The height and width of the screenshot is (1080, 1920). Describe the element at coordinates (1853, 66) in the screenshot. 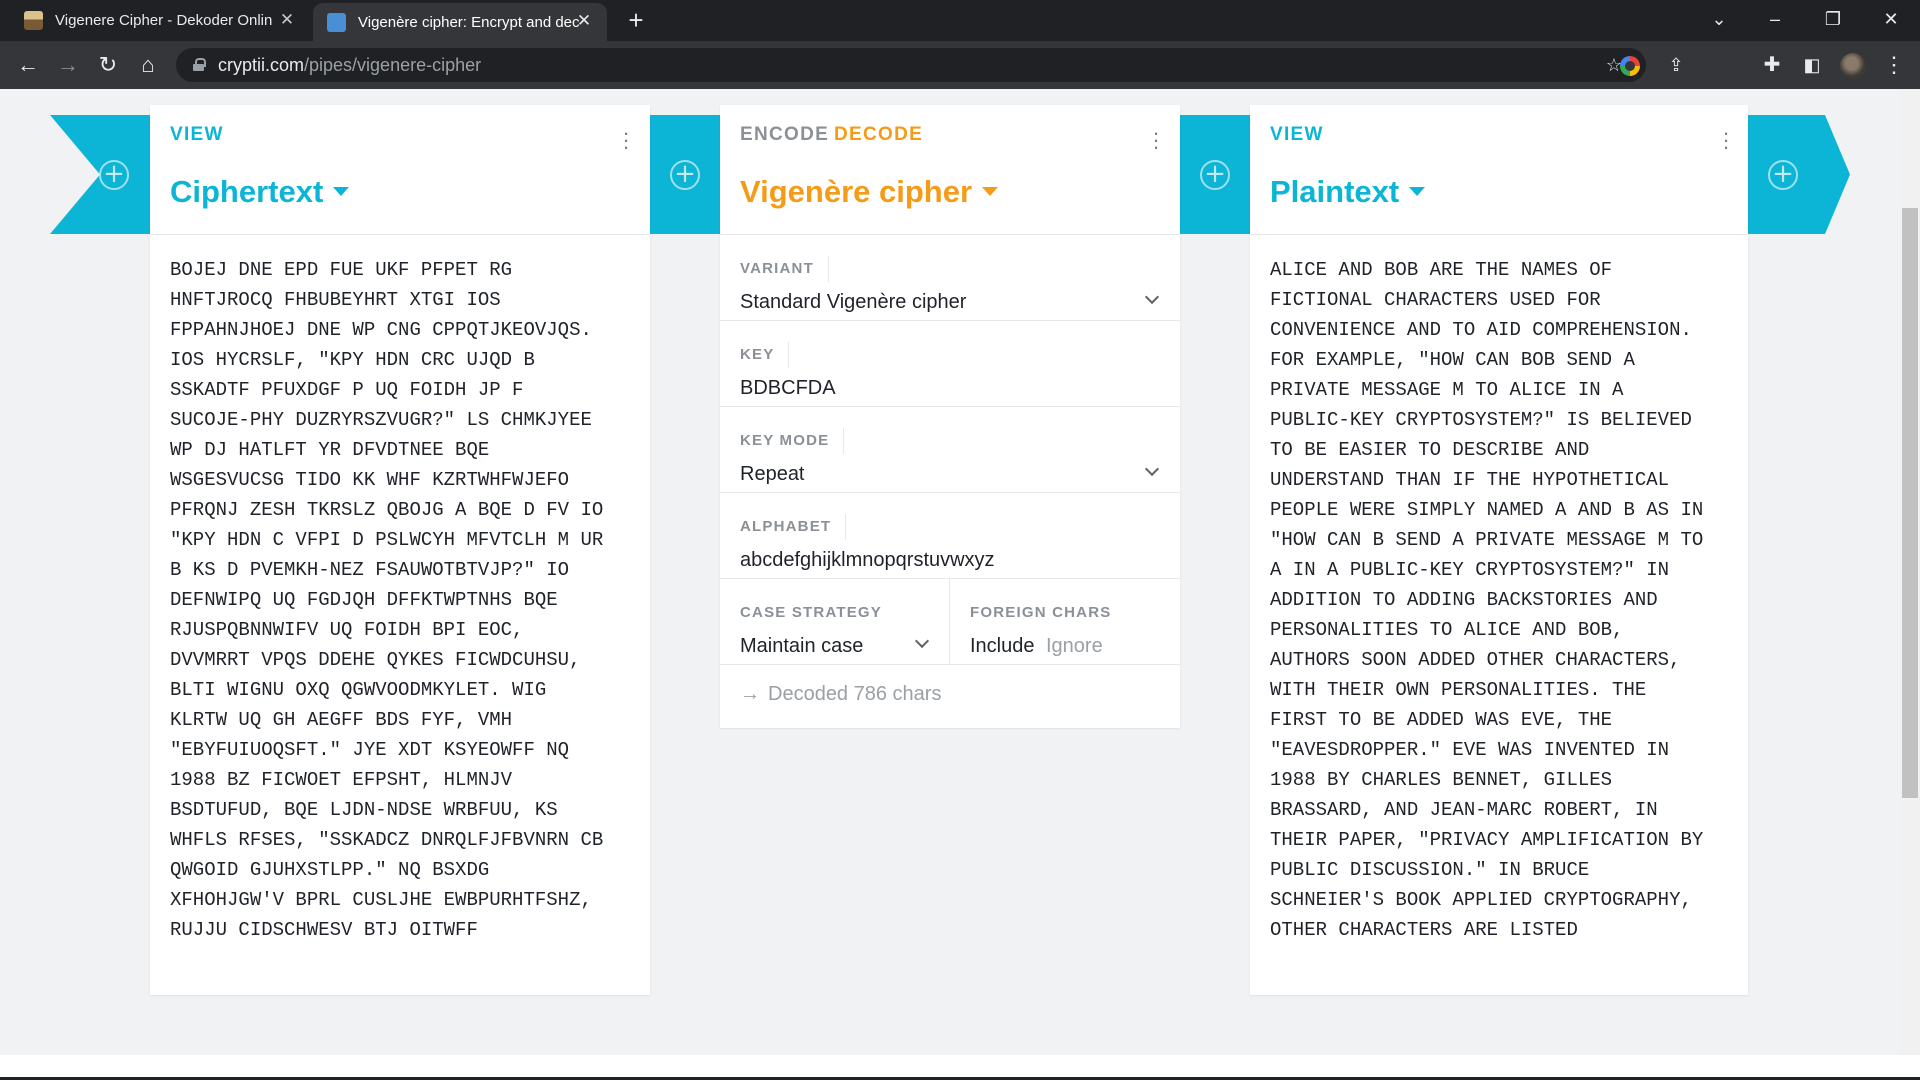

I see `profile-avatar` at that location.